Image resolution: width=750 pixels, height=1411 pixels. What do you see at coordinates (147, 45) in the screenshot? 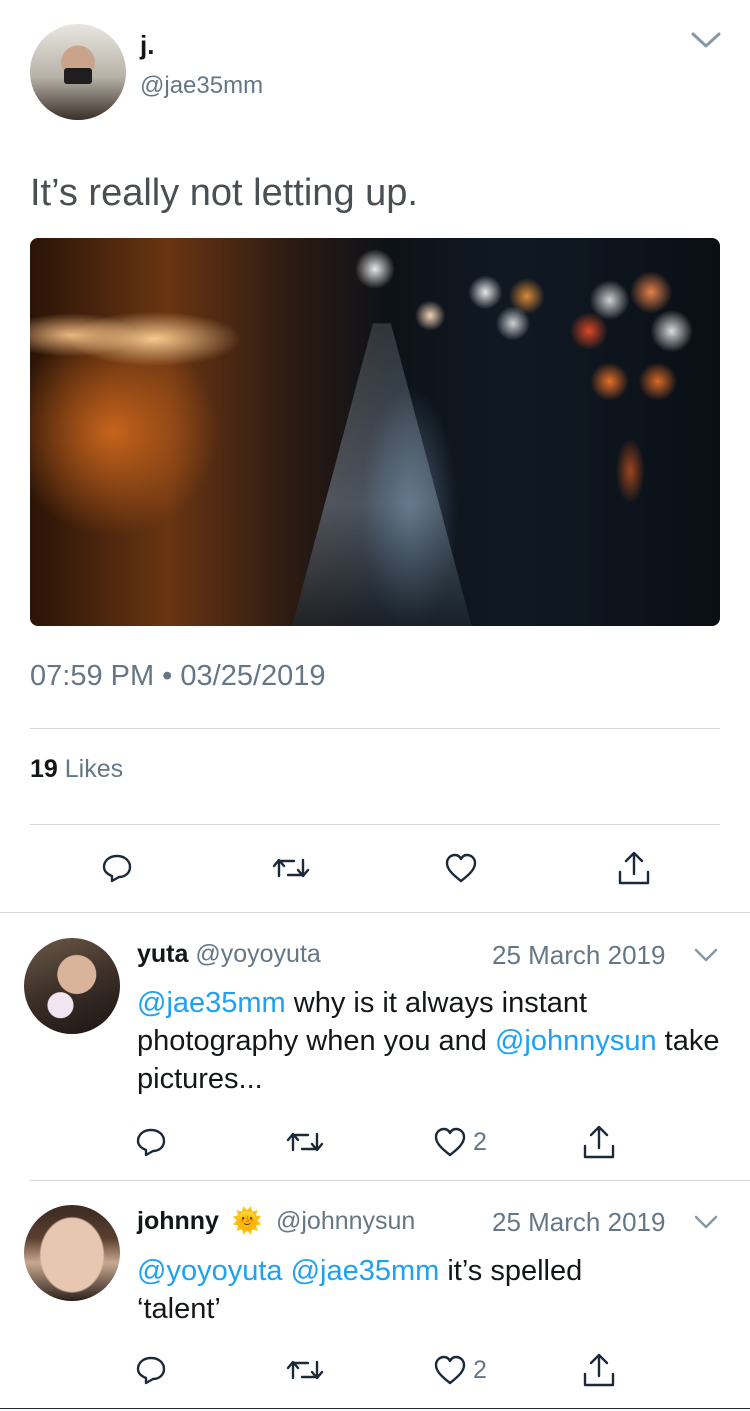
I see `author-name: j.` at bounding box center [147, 45].